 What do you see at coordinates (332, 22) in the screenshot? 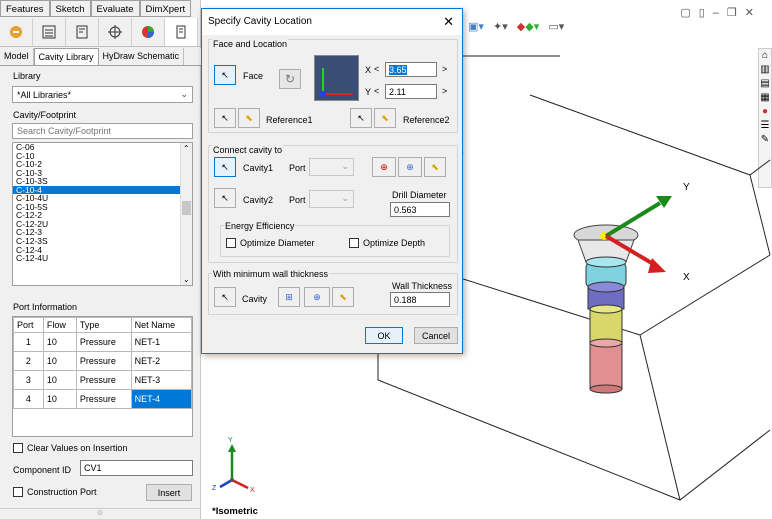
I see `dialog-title-bar: Specify Cavity Location ✕` at bounding box center [332, 22].